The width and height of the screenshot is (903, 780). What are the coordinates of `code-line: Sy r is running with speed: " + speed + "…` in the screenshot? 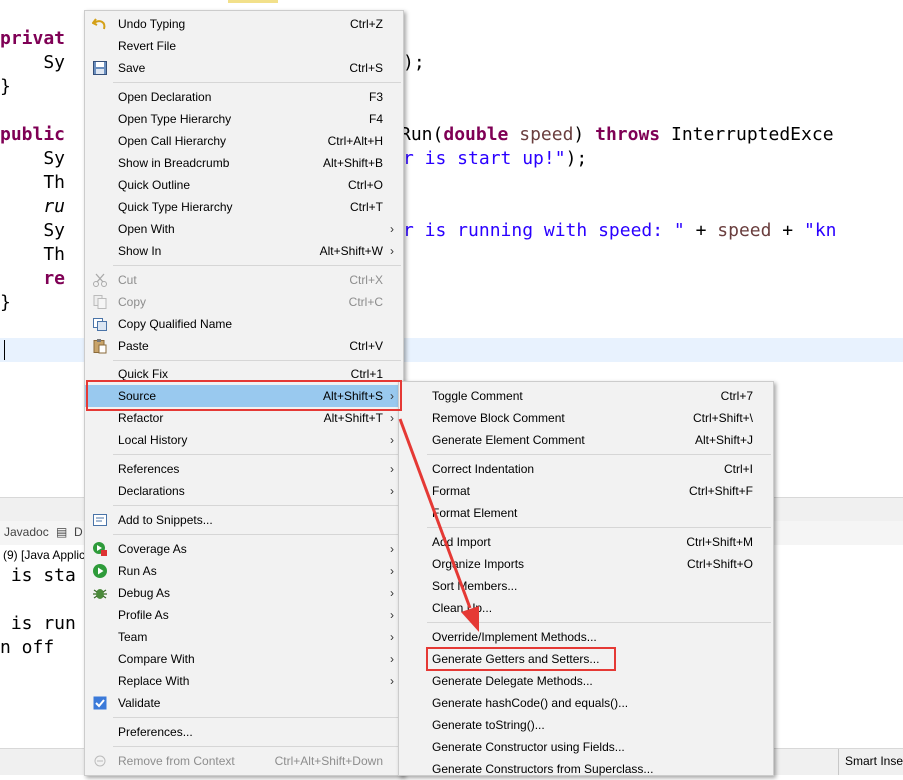 It's located at (418, 230).